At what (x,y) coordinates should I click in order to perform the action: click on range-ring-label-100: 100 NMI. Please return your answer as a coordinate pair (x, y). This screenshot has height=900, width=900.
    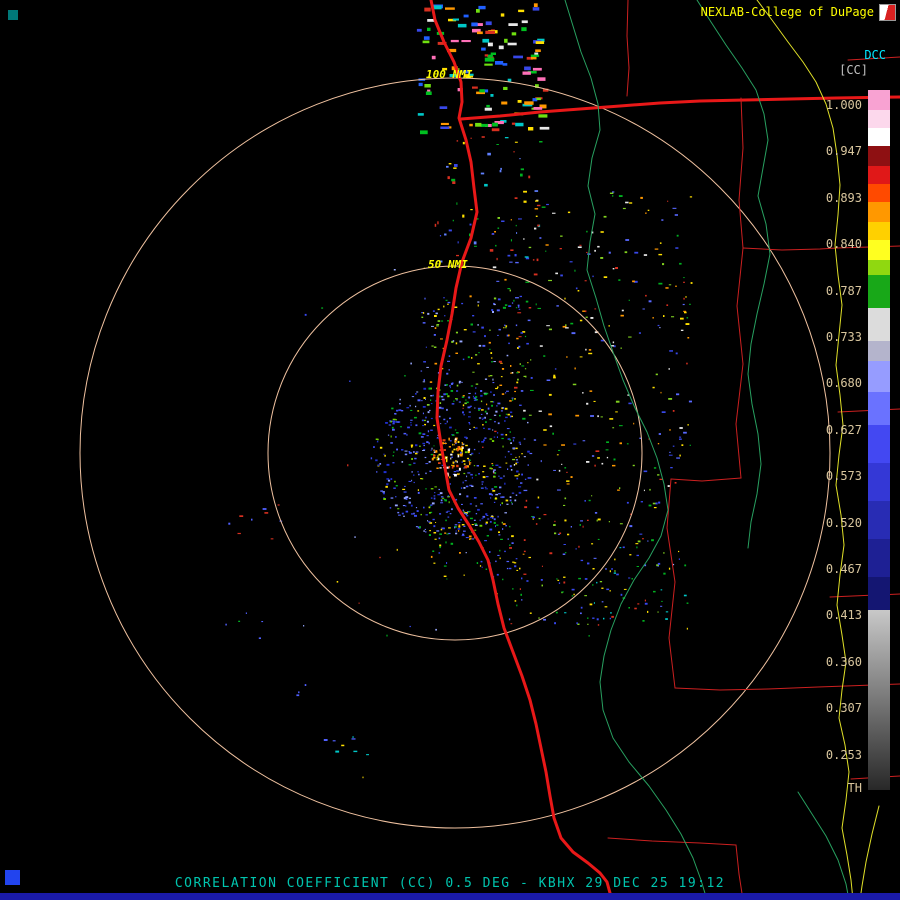
    Looking at the image, I should click on (449, 74).